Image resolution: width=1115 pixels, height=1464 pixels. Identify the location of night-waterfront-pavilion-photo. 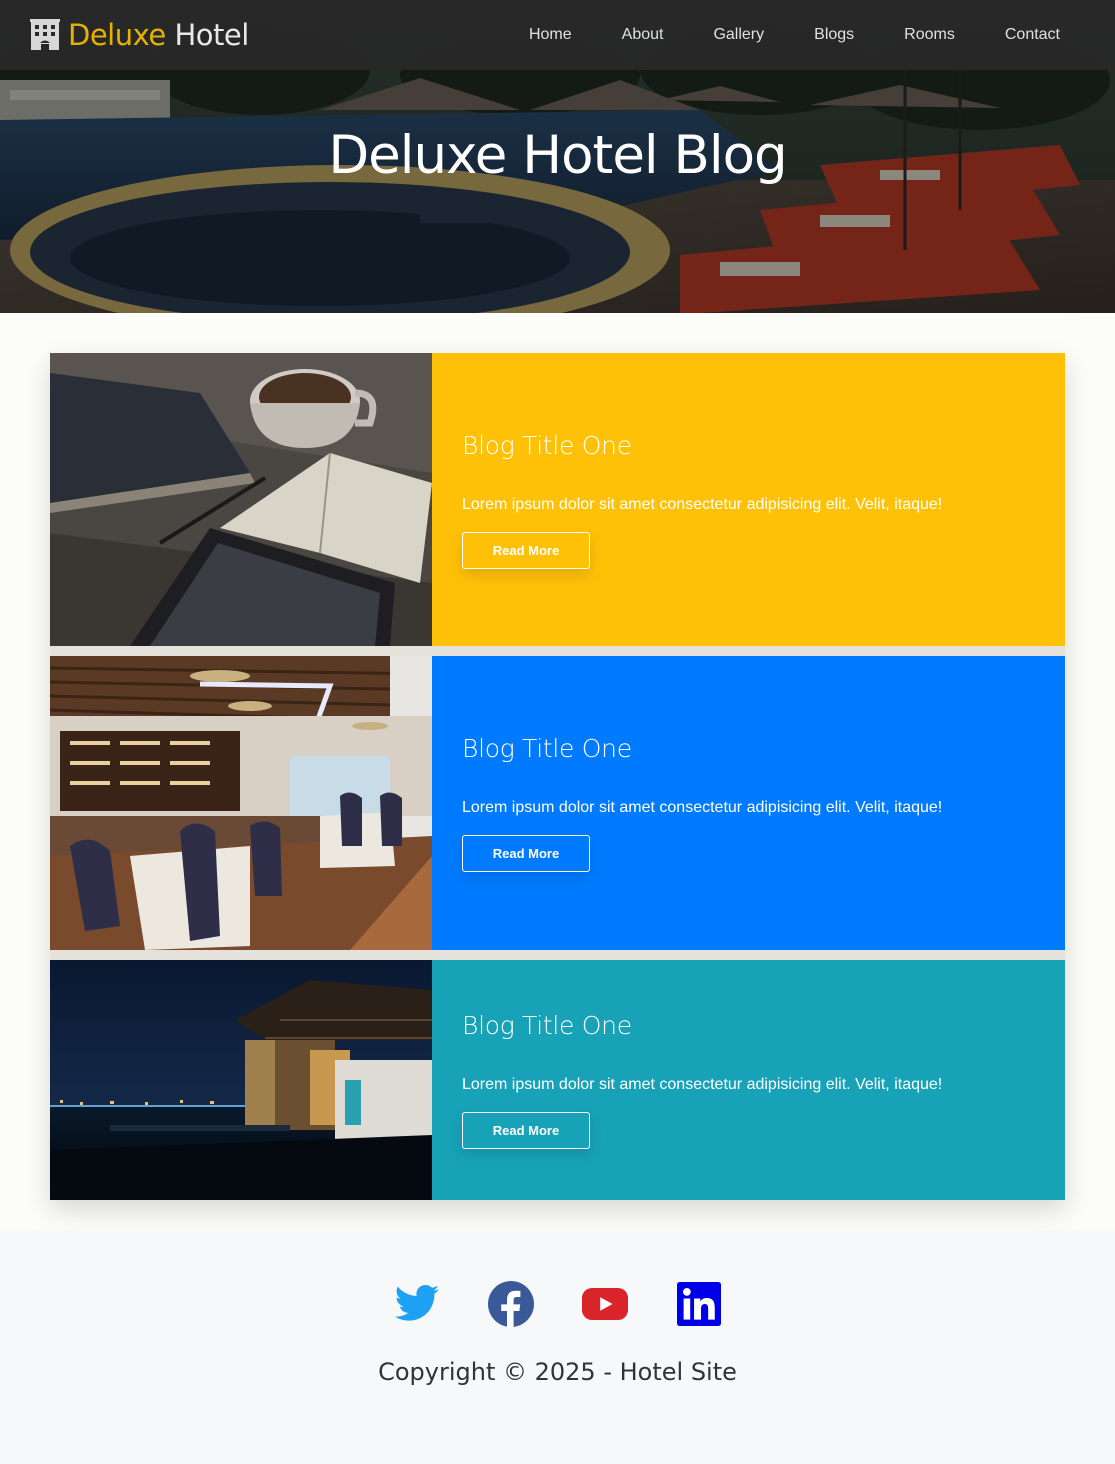
(241, 1080).